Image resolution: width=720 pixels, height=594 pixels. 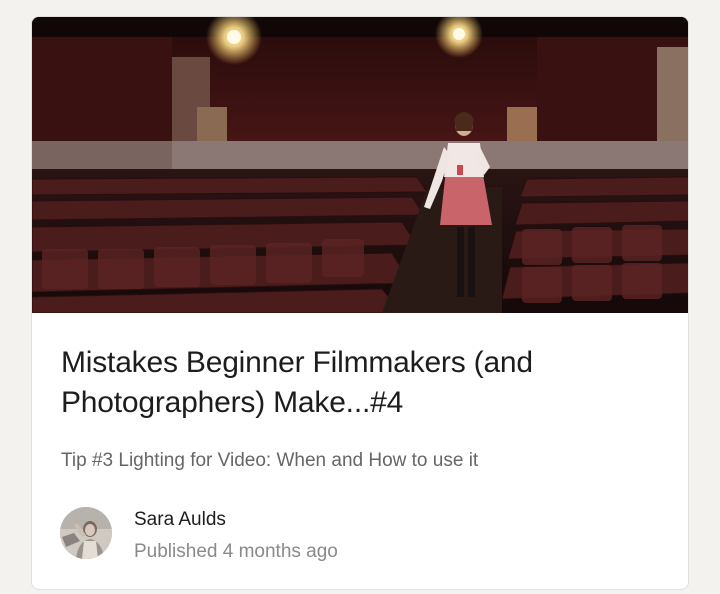 What do you see at coordinates (180, 520) in the screenshot?
I see `author-name: Sara Aulds` at bounding box center [180, 520].